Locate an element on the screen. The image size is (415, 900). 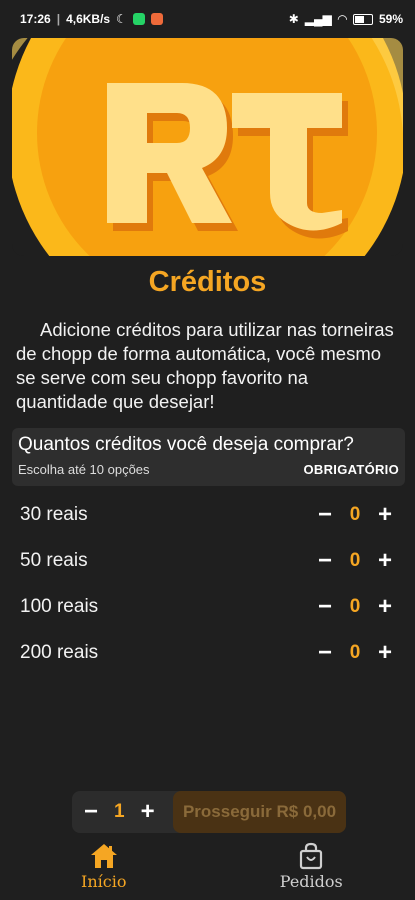
cart-quantity-value: 1 is located at coordinates (119, 811).